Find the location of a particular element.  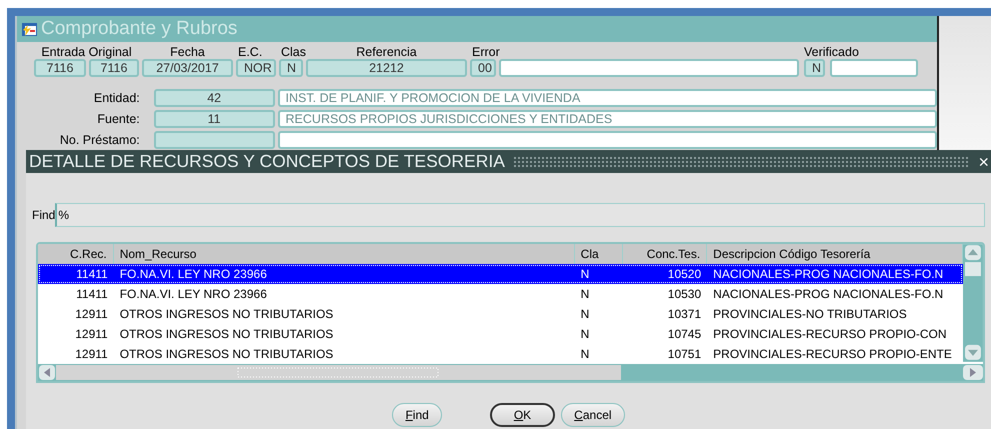

field-label: Clas is located at coordinates (291, 52).